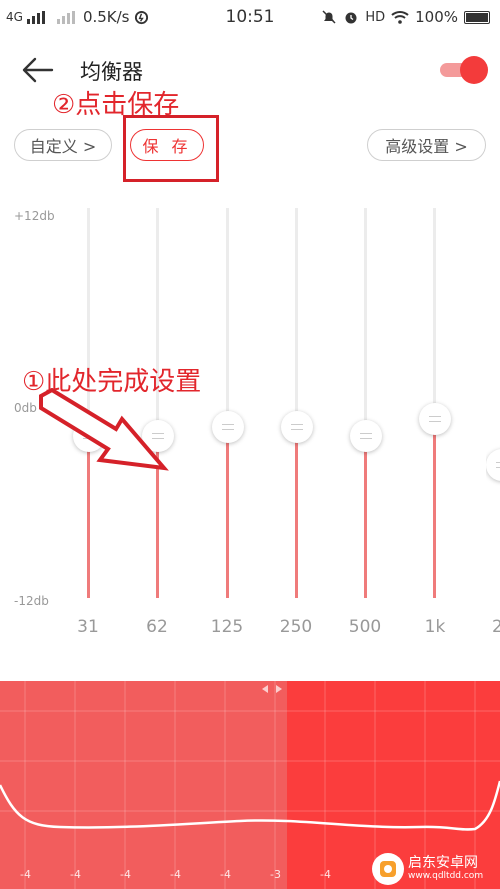  I want to click on alarm-icon, so click(351, 18).